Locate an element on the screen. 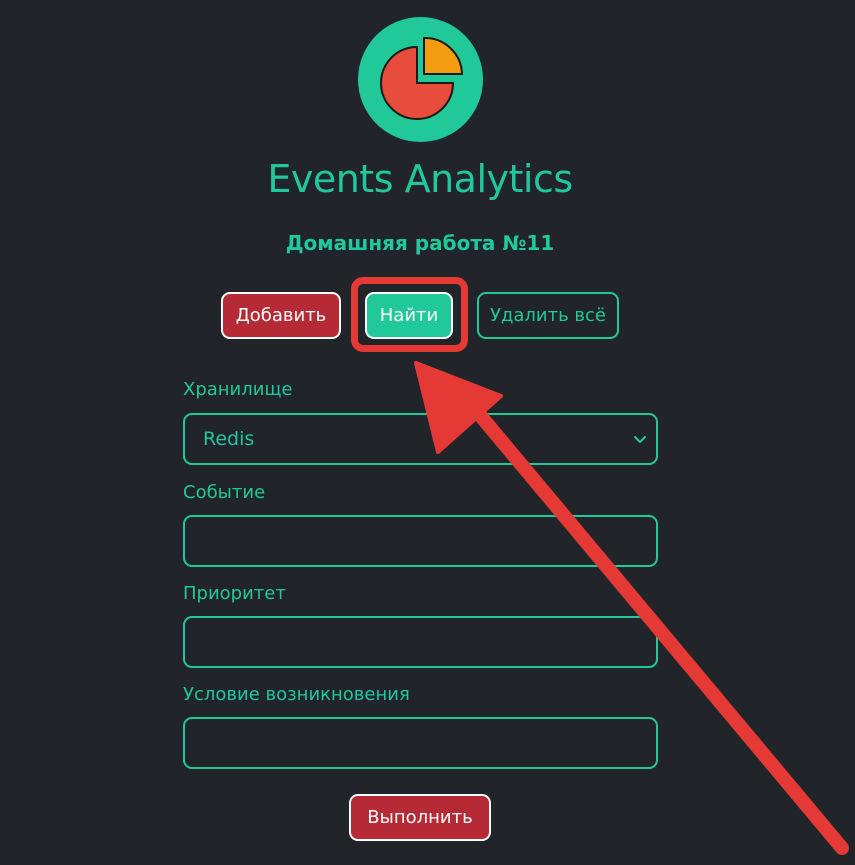 This screenshot has height=865, width=855. event-label: Событие is located at coordinates (224, 492).